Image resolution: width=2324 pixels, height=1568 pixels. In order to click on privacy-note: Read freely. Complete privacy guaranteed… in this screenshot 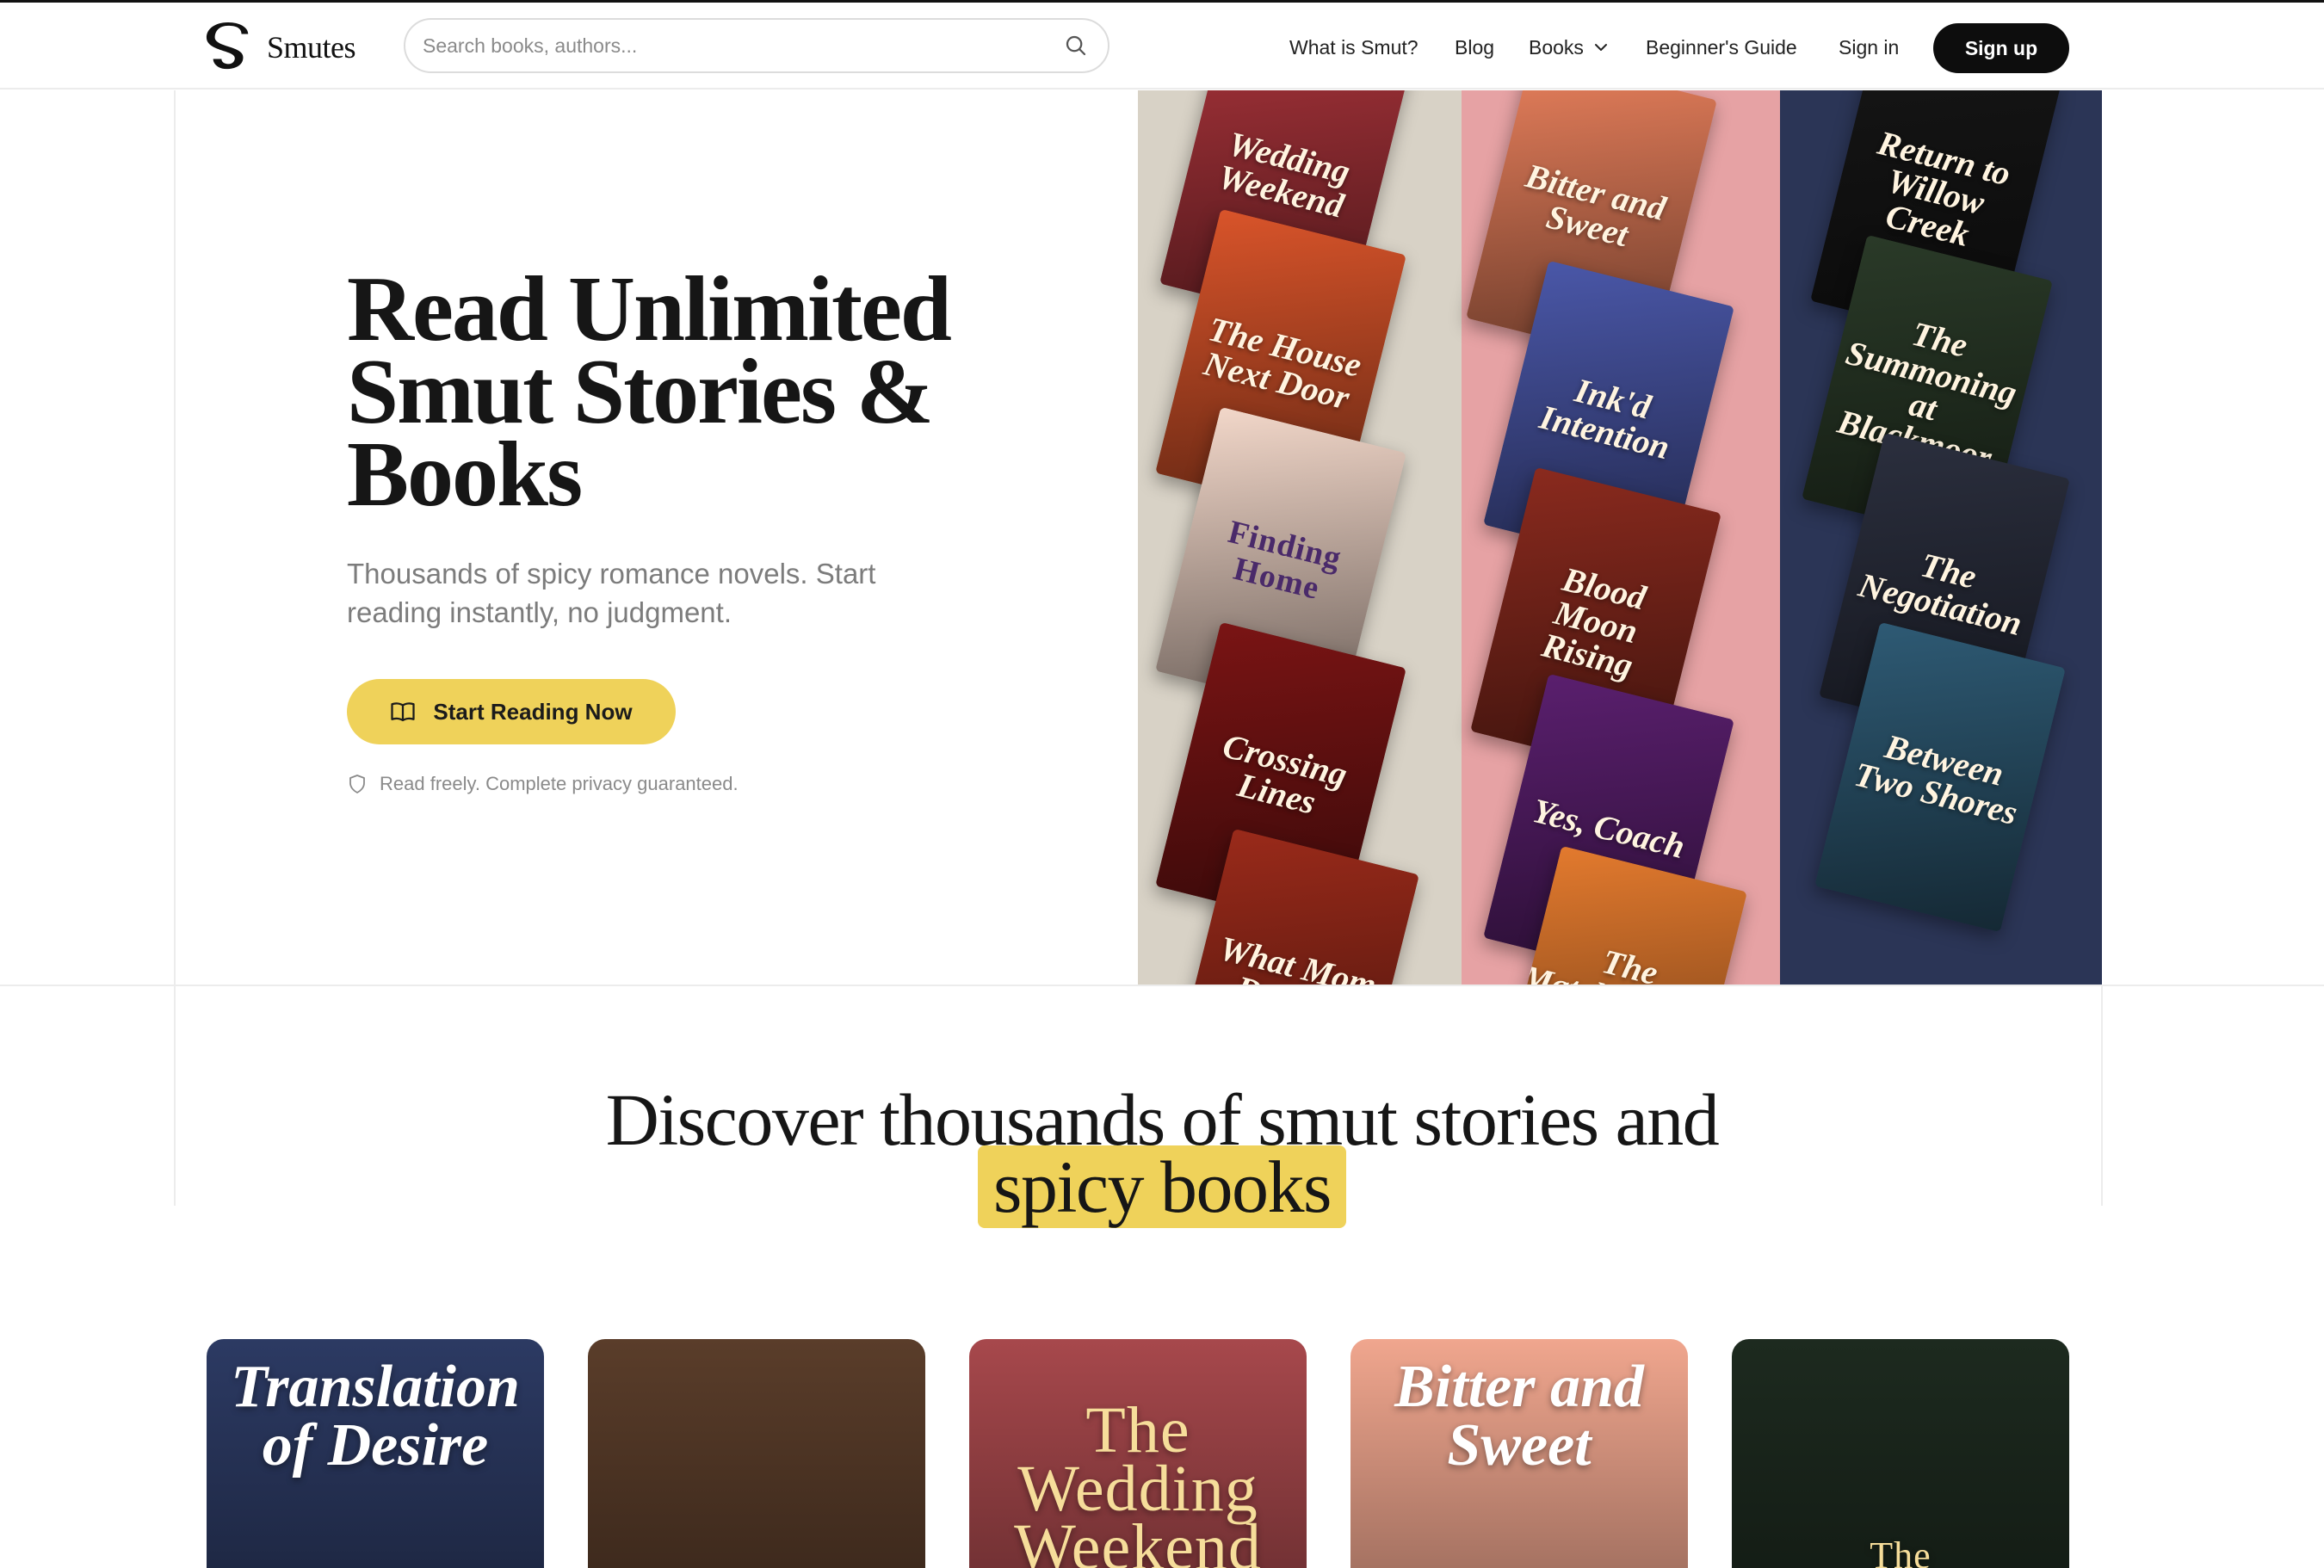, I will do `click(543, 784)`.